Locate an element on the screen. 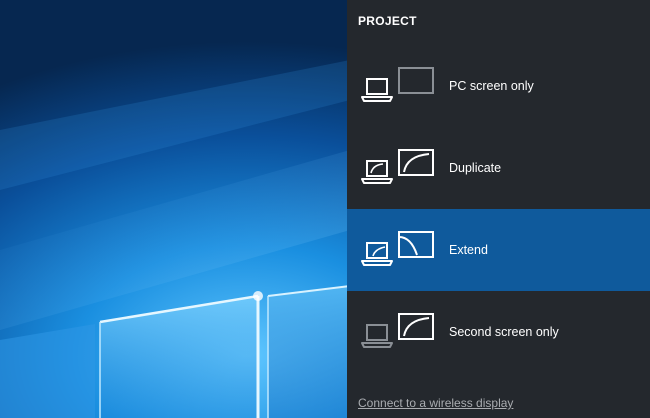 This screenshot has width=650, height=418. pc-screen-only-icon is located at coordinates (399, 85).